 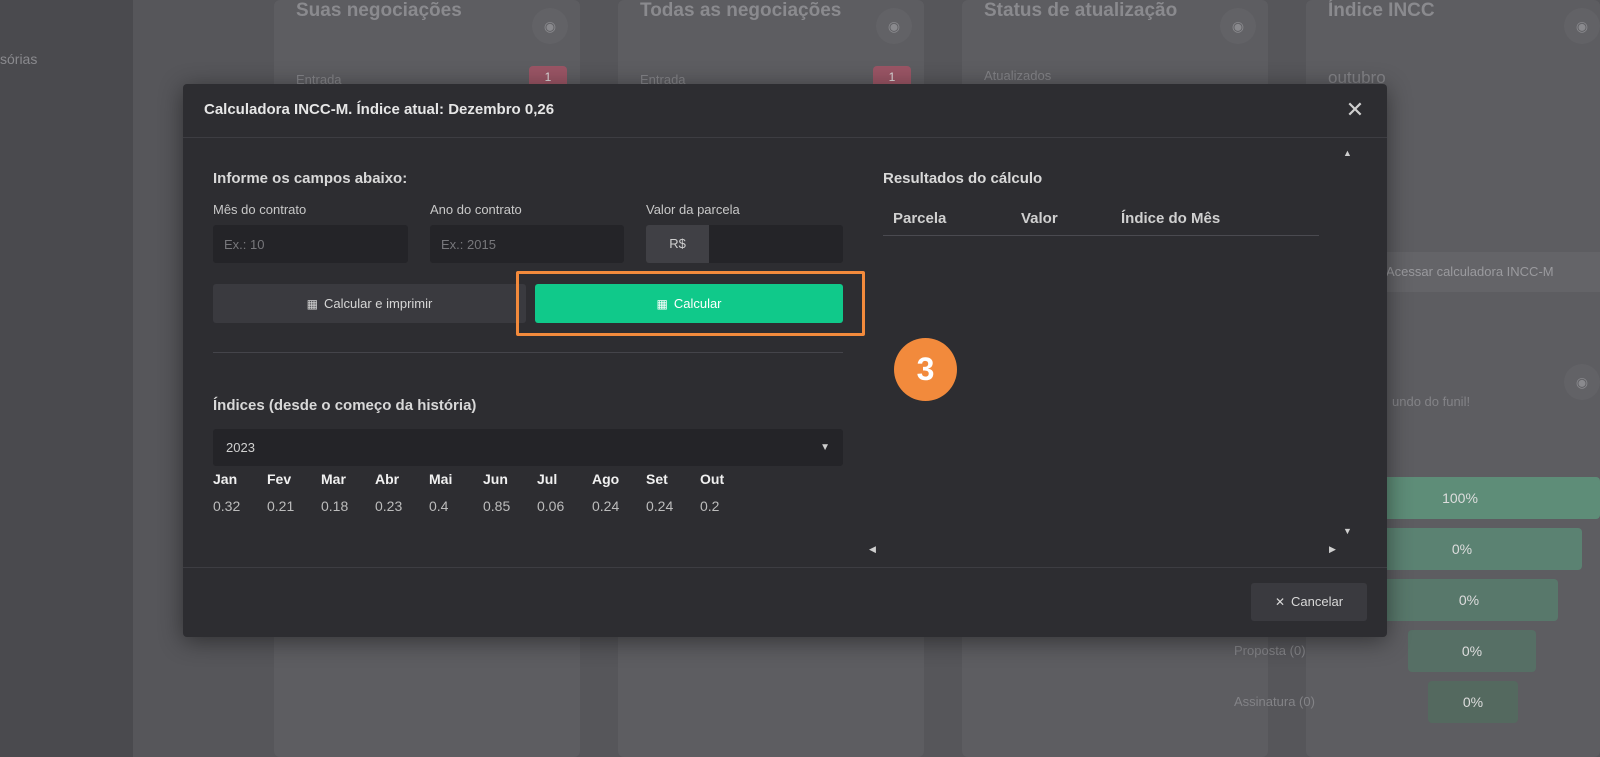 I want to click on month-index-value: 0.18, so click(x=335, y=506).